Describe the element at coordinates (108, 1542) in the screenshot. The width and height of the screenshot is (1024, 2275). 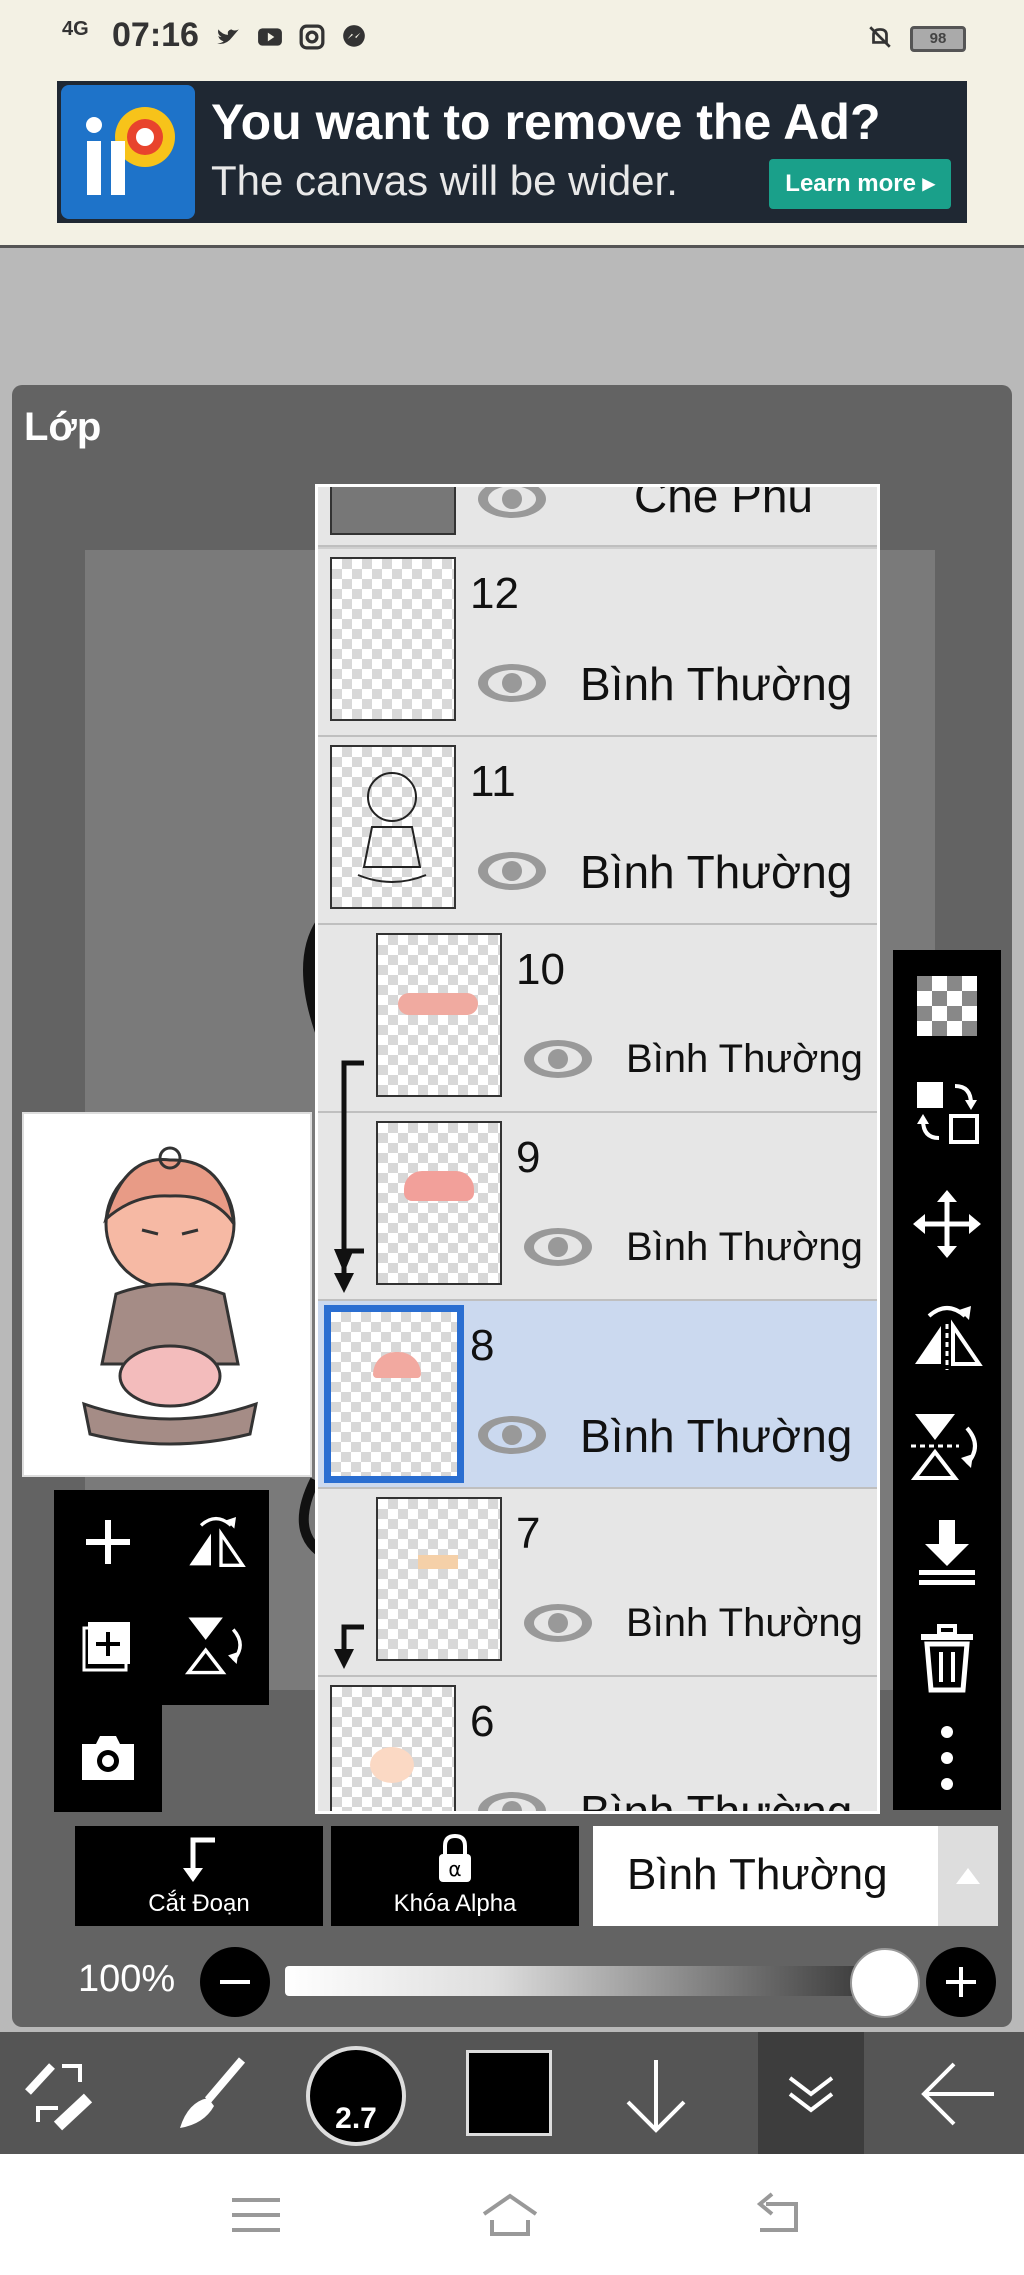
I see `add-layer-icon` at that location.